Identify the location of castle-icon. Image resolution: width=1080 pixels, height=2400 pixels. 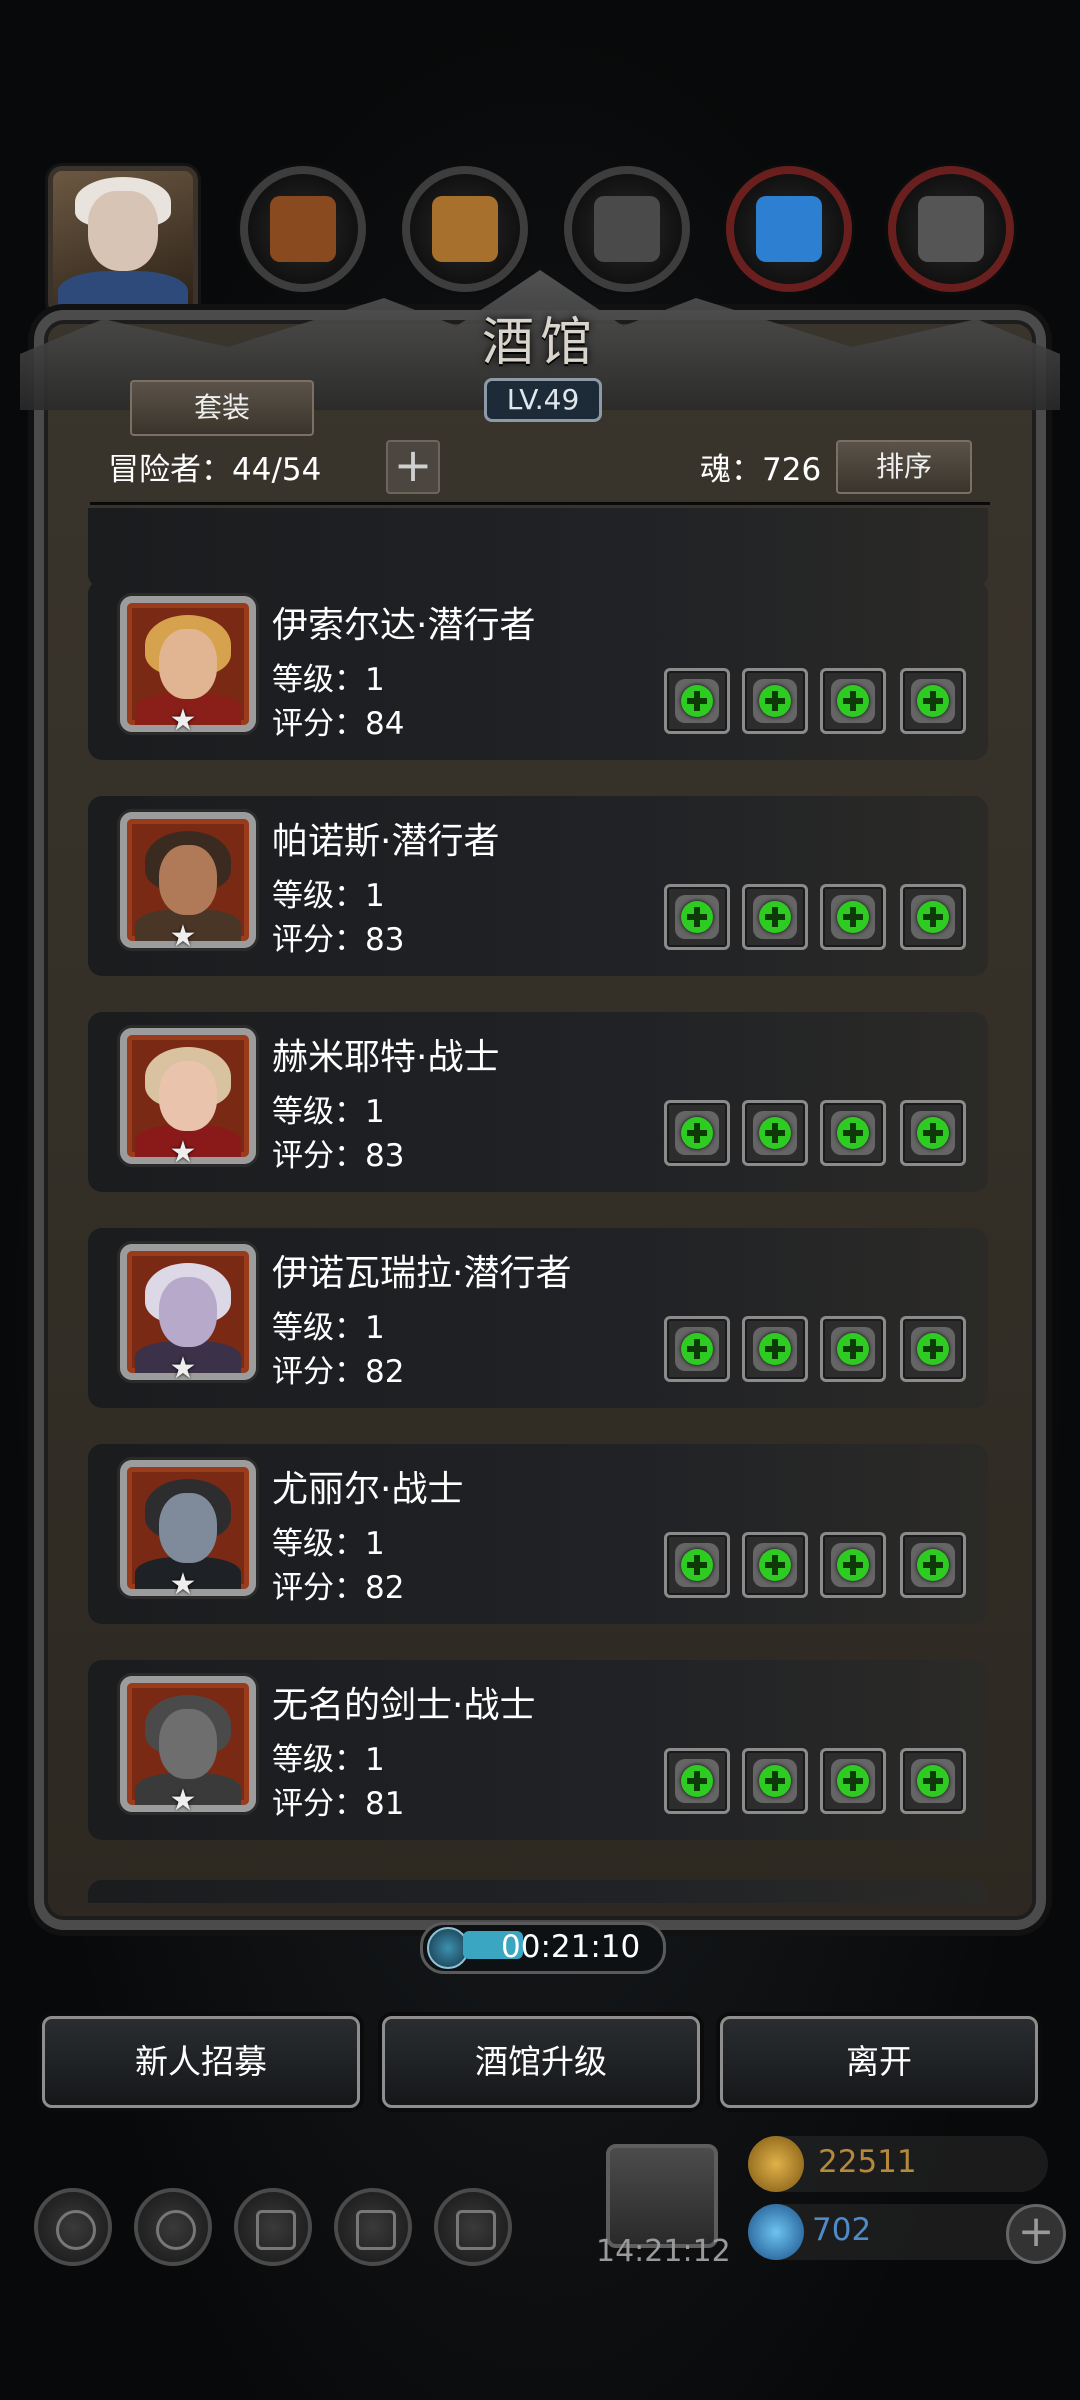
(273, 2227).